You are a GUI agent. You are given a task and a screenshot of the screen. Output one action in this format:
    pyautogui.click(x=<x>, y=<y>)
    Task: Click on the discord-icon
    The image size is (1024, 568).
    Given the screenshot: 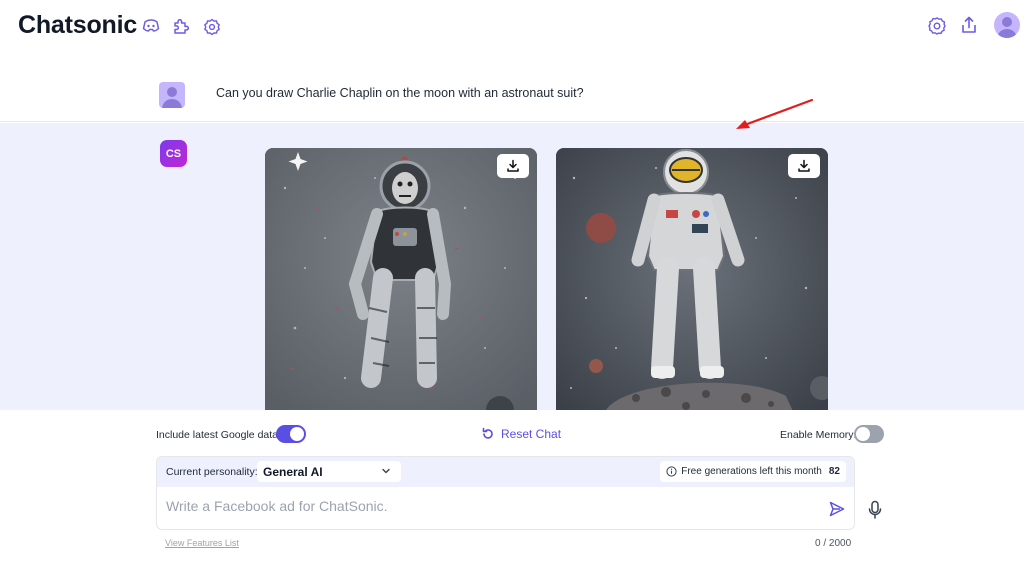 What is the action you would take?
    pyautogui.click(x=151, y=26)
    